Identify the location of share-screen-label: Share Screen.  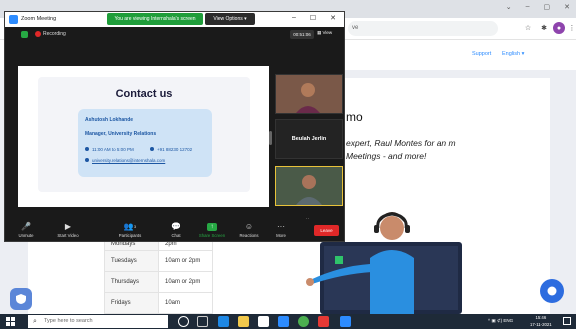
(212, 235).